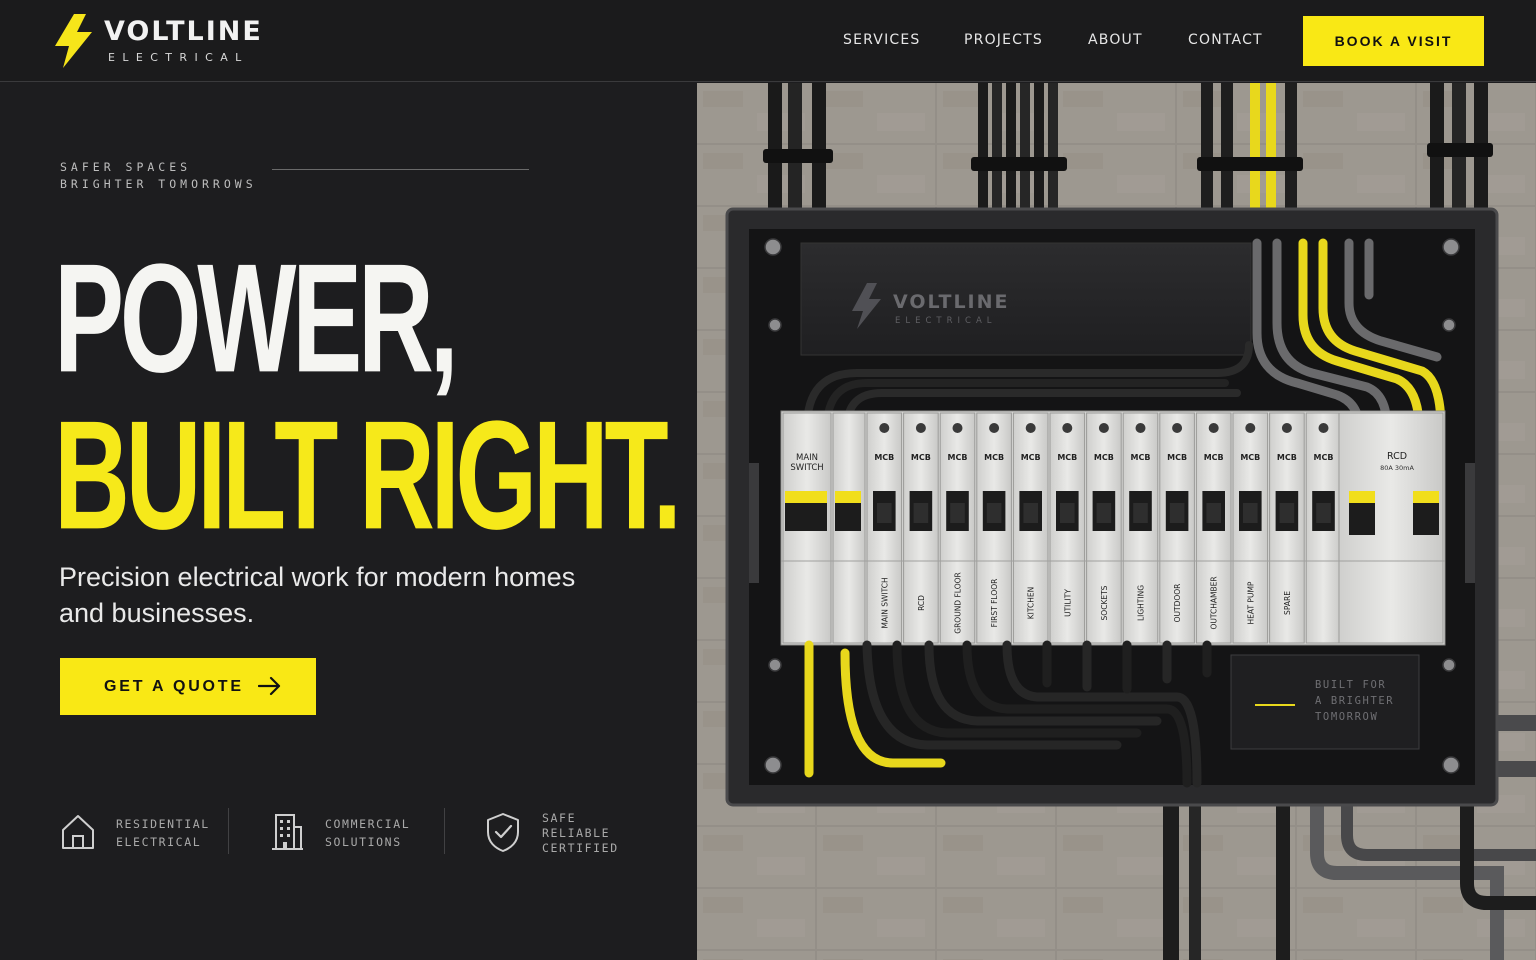  What do you see at coordinates (946, 321) in the screenshot?
I see `panel-brand-sub: ELECTRICAL` at bounding box center [946, 321].